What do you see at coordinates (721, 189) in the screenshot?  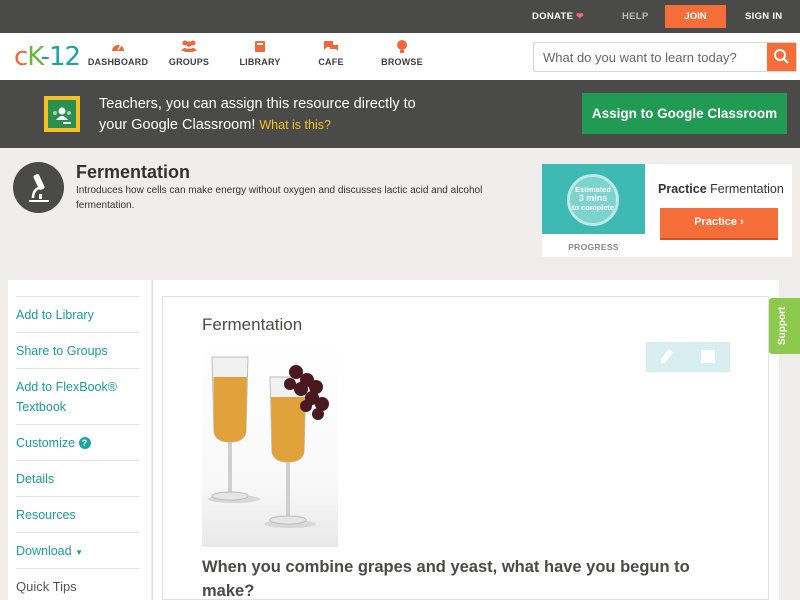 I see `practice-title: Practice Fermentation` at bounding box center [721, 189].